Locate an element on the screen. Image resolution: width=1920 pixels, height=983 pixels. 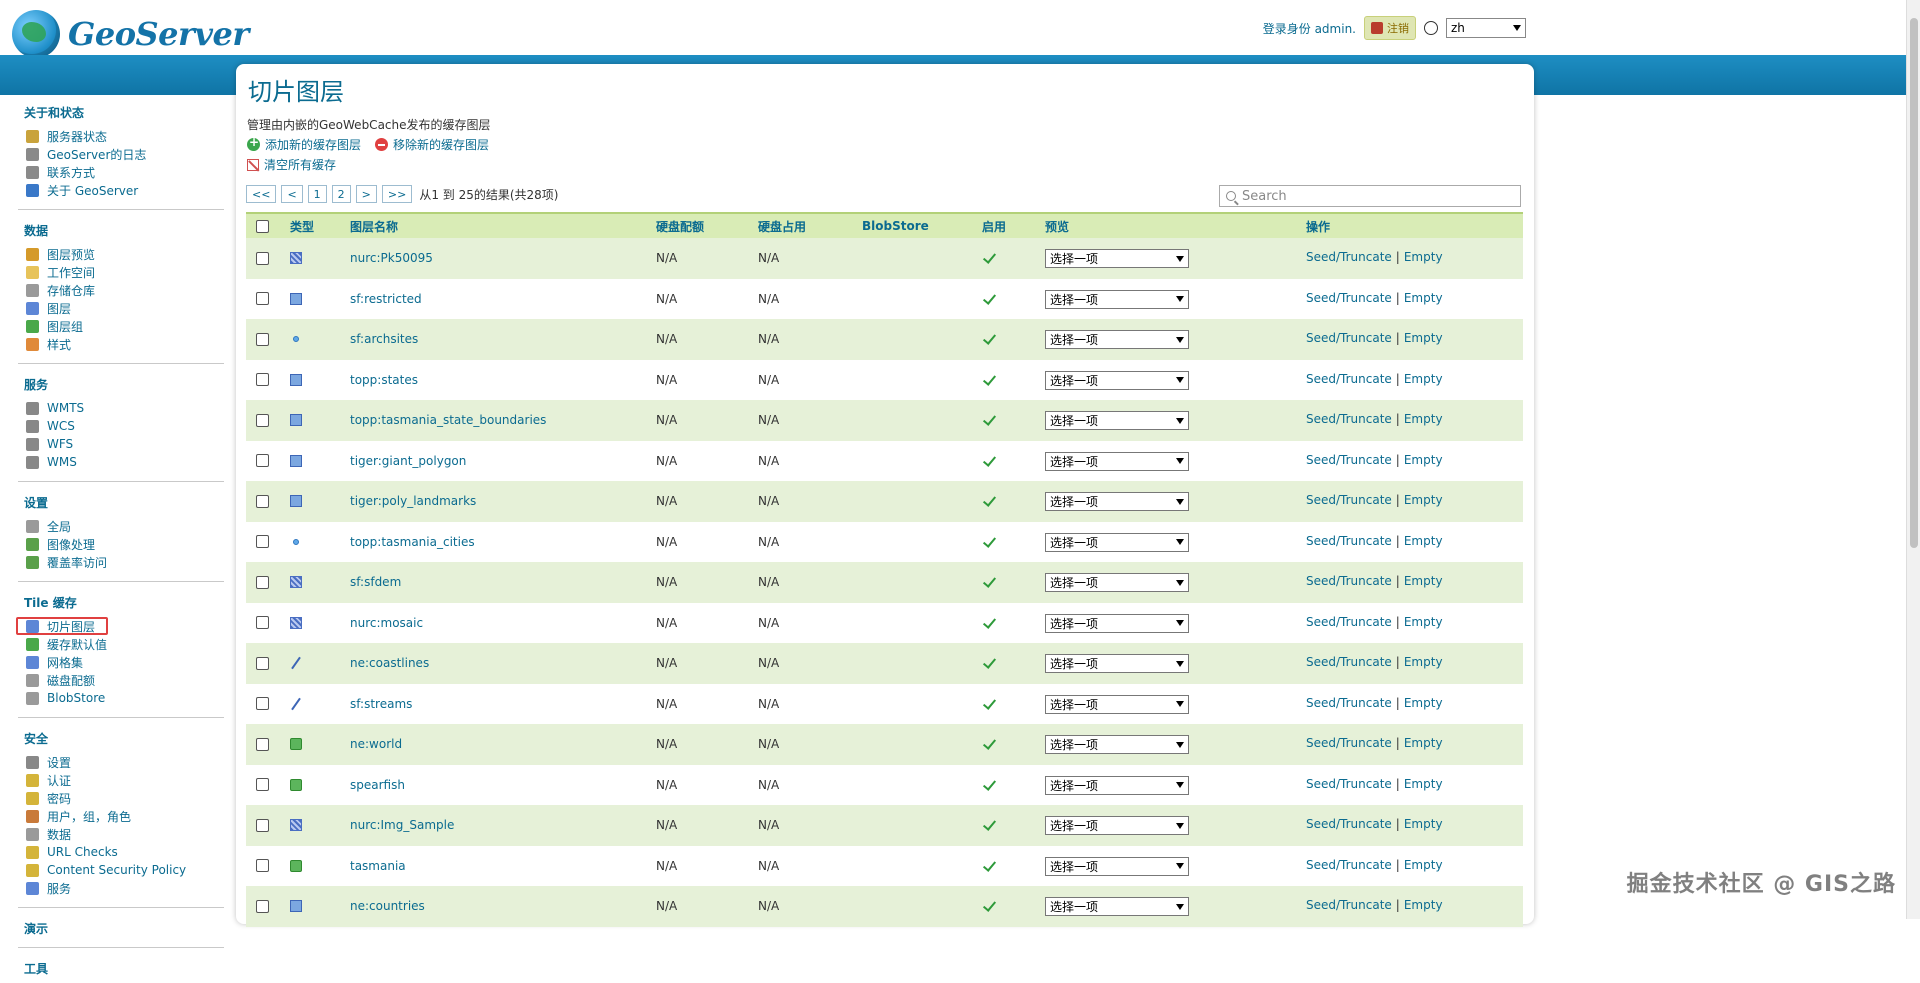
sidebar-item: 密码 is located at coordinates (121, 798).